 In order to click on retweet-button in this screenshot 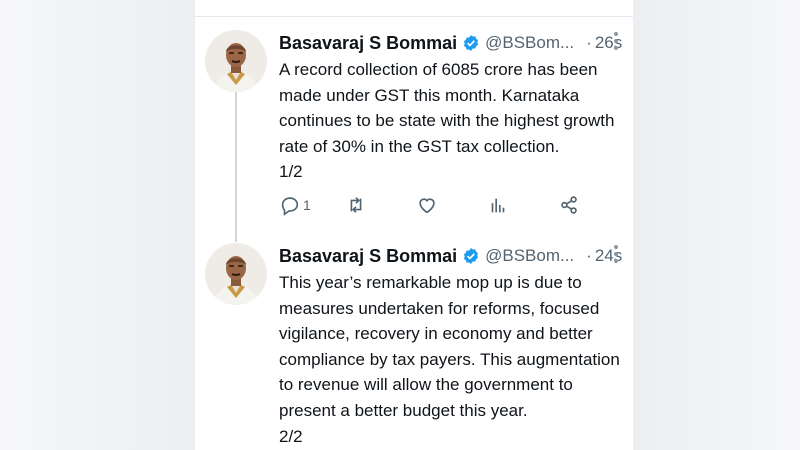, I will do `click(356, 205)`.